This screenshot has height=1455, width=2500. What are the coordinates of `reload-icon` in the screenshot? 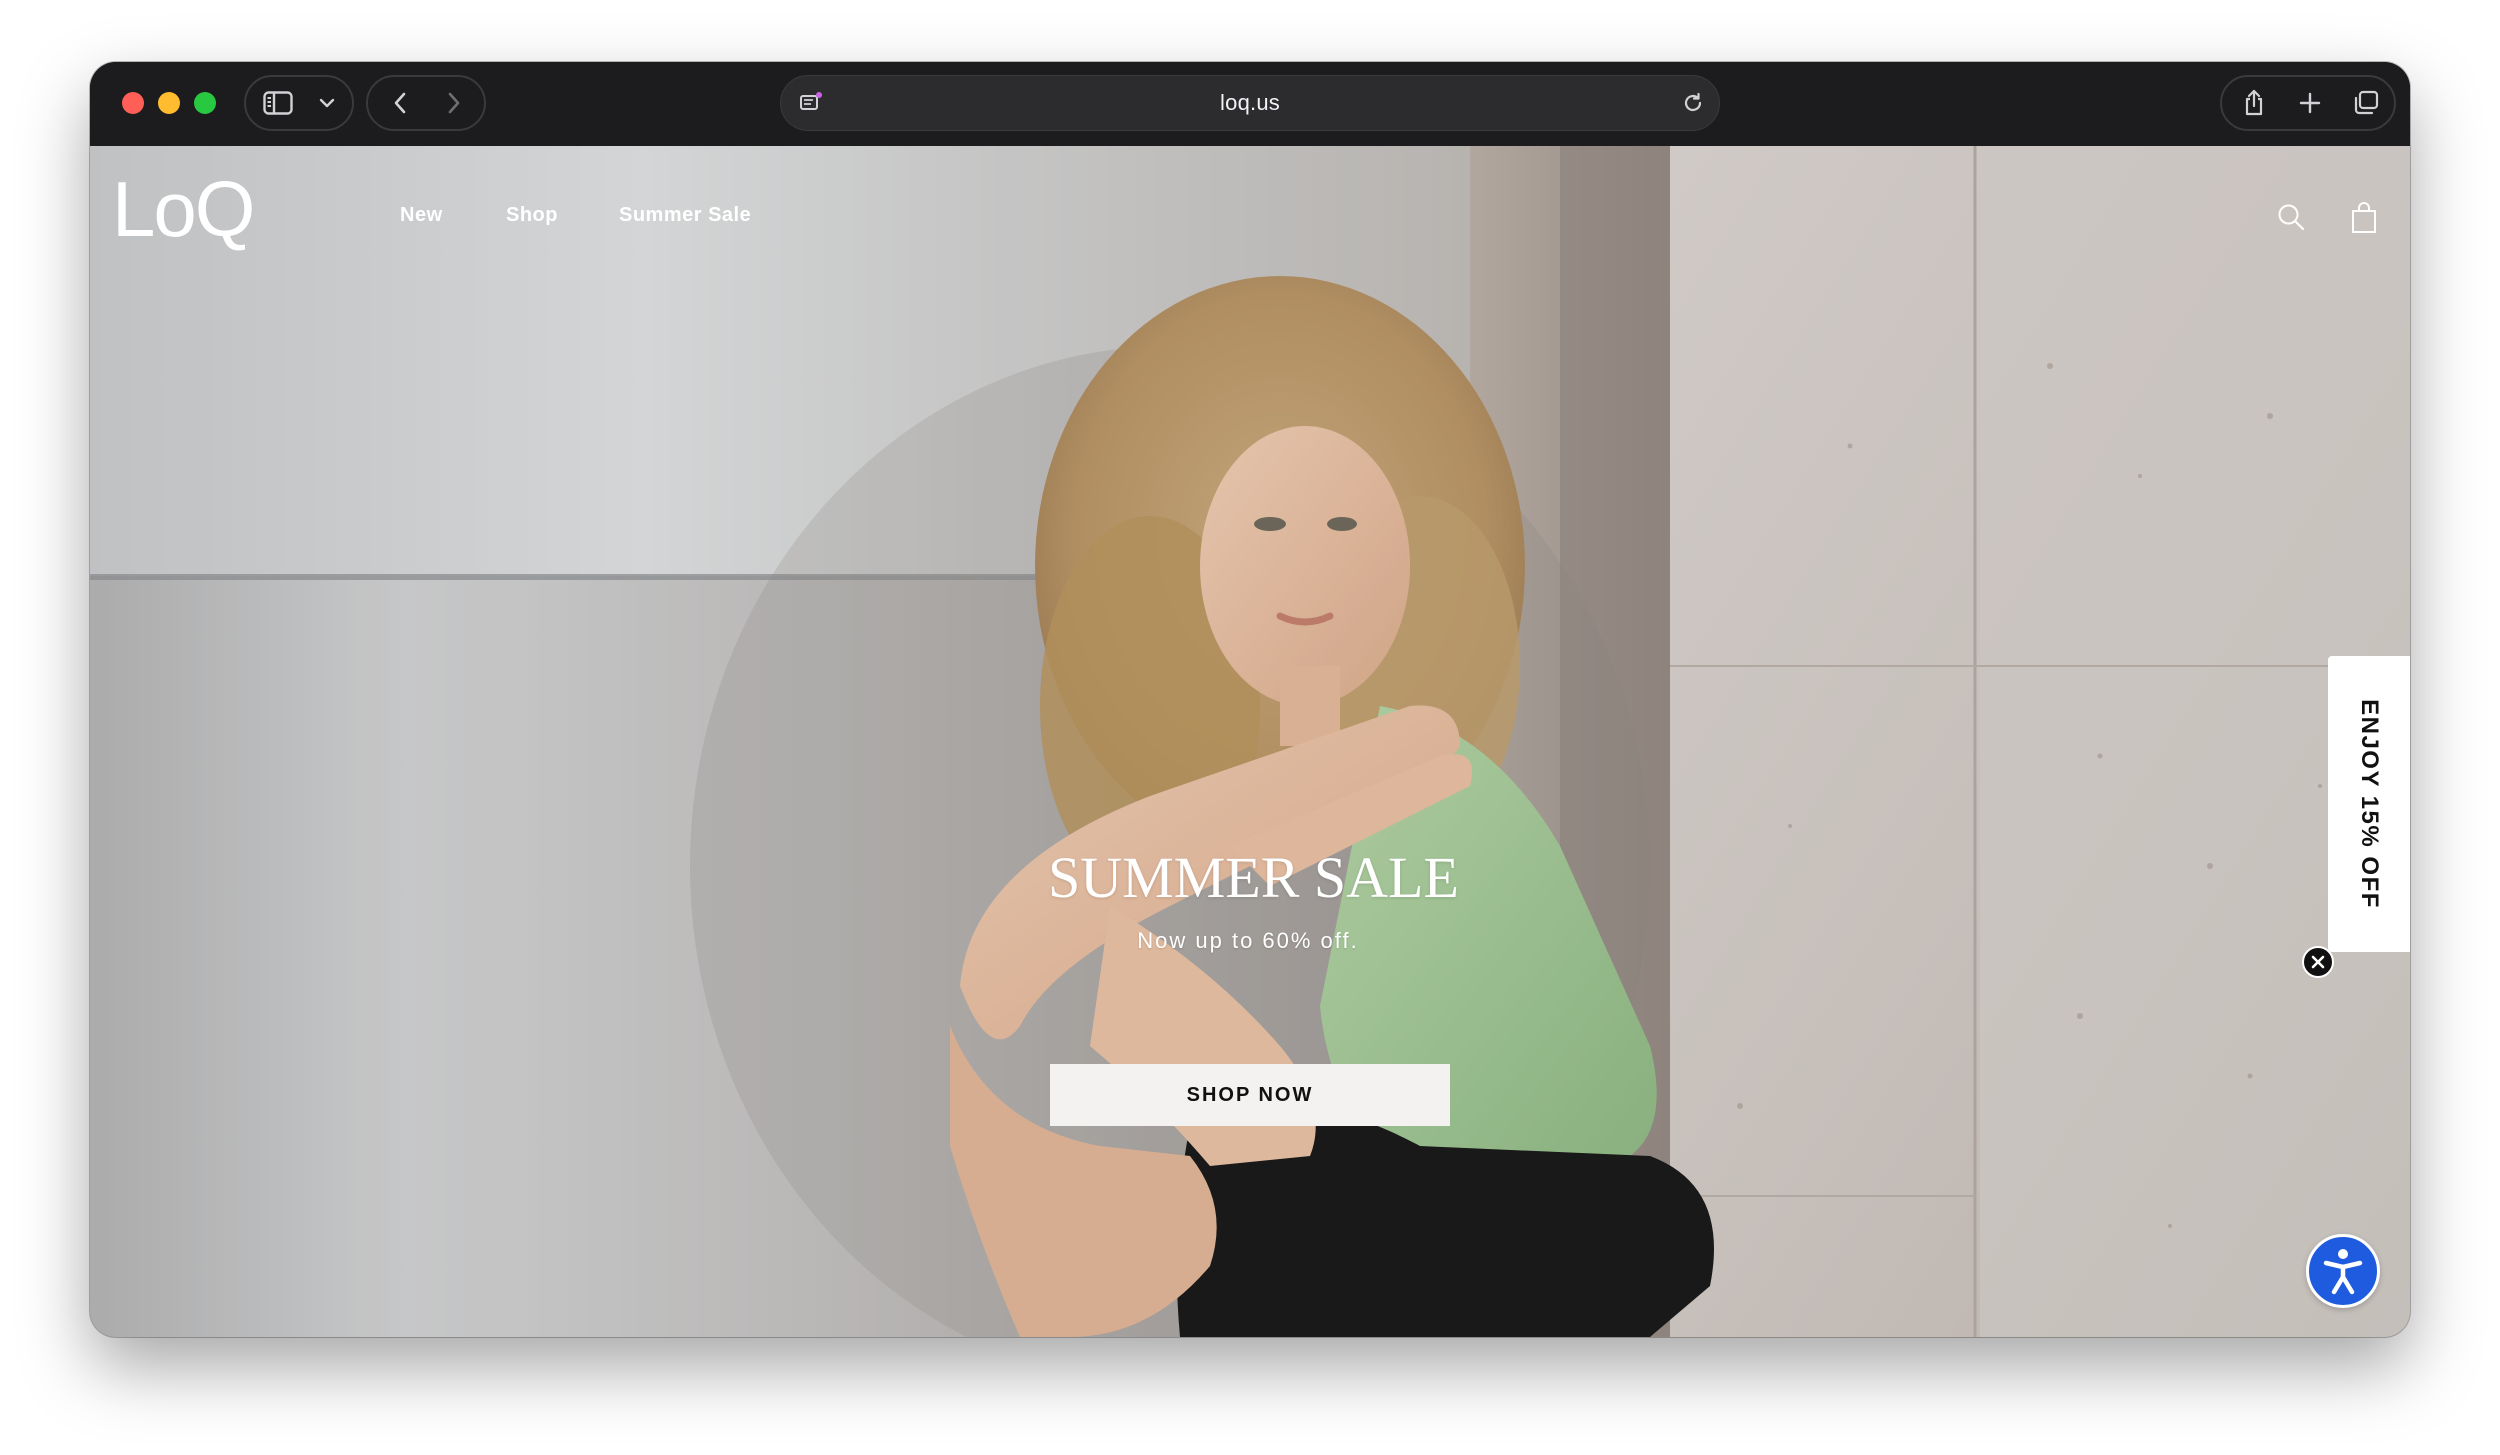 It's located at (1693, 103).